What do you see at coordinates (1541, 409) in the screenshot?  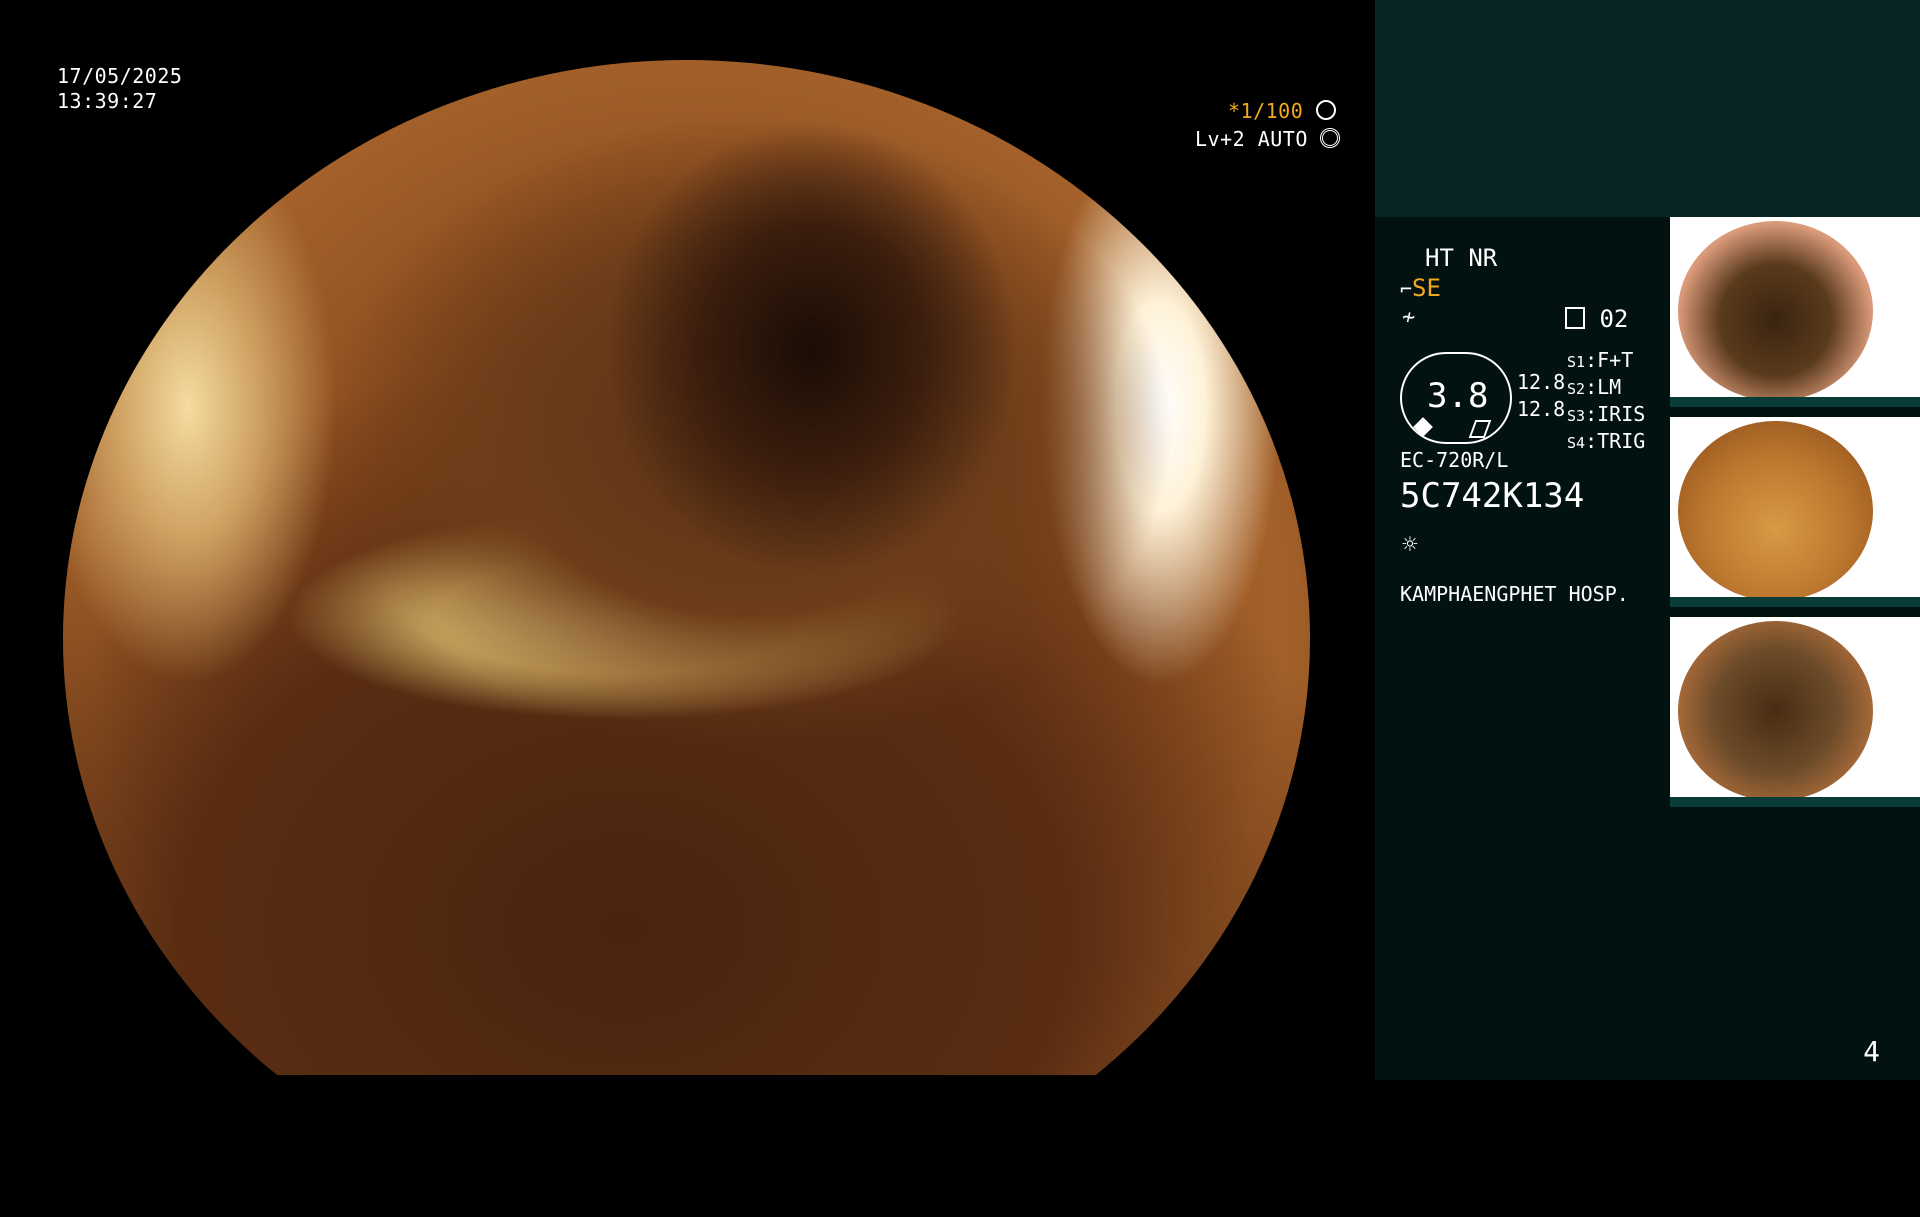 I see `gauge-value-b: 12.8` at bounding box center [1541, 409].